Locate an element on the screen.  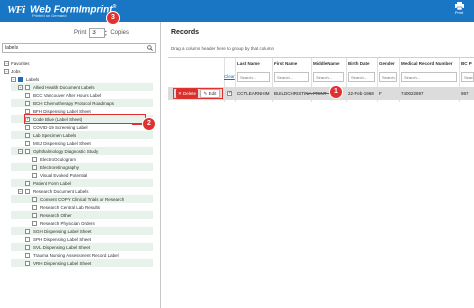
tree-node-label: Patient Form Label is located at coordinates (52, 183).